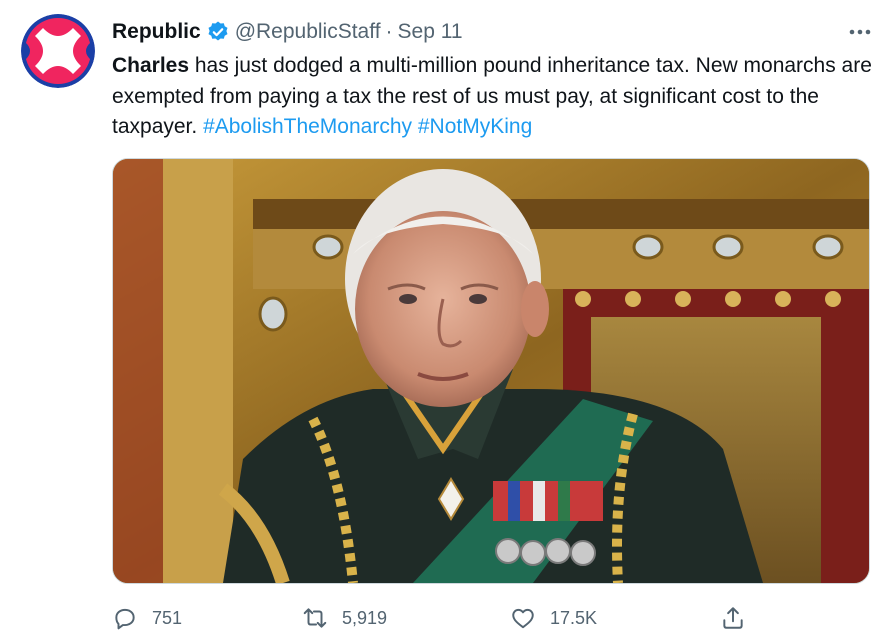 Image resolution: width=892 pixels, height=640 pixels. What do you see at coordinates (151, 65) in the screenshot?
I see `tweet-text-bold-lead: Charles` at bounding box center [151, 65].